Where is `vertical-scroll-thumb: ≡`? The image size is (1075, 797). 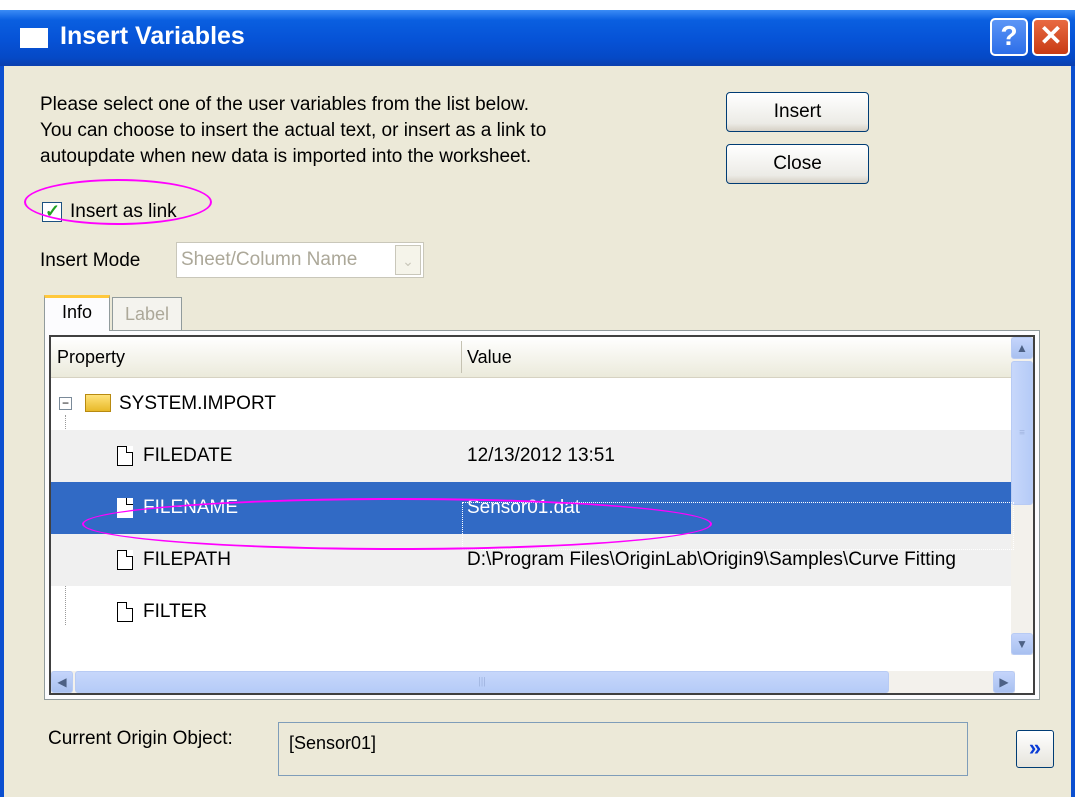 vertical-scroll-thumb: ≡ is located at coordinates (1022, 433).